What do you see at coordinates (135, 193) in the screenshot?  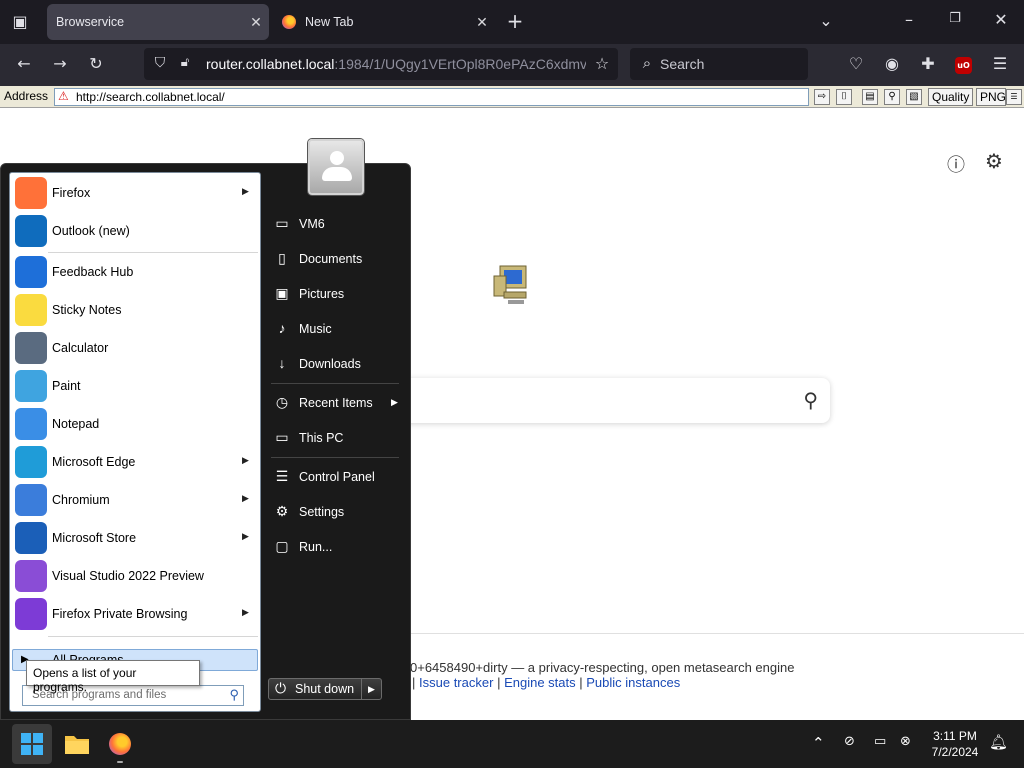 I see `program-item: Firefox ▶` at bounding box center [135, 193].